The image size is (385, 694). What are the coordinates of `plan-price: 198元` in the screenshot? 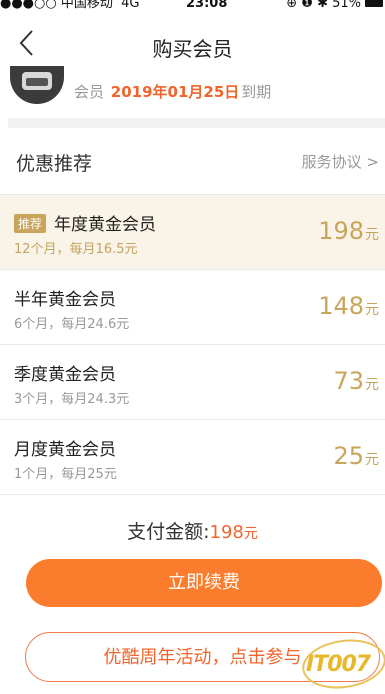 It's located at (348, 231).